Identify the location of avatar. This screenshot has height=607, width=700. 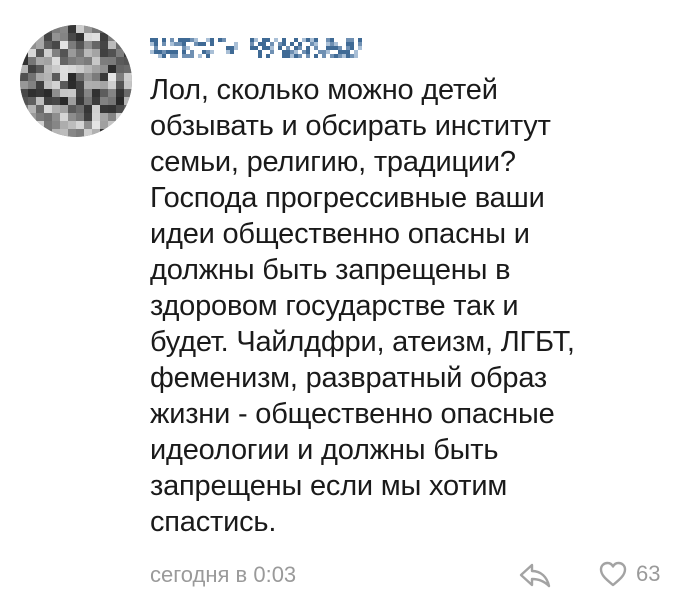
(76, 81).